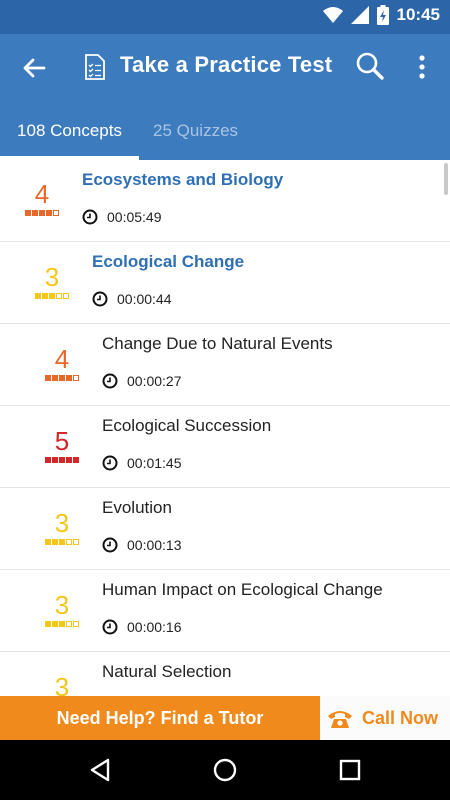 The height and width of the screenshot is (800, 450). I want to click on duration-text: 00:00:27, so click(154, 381).